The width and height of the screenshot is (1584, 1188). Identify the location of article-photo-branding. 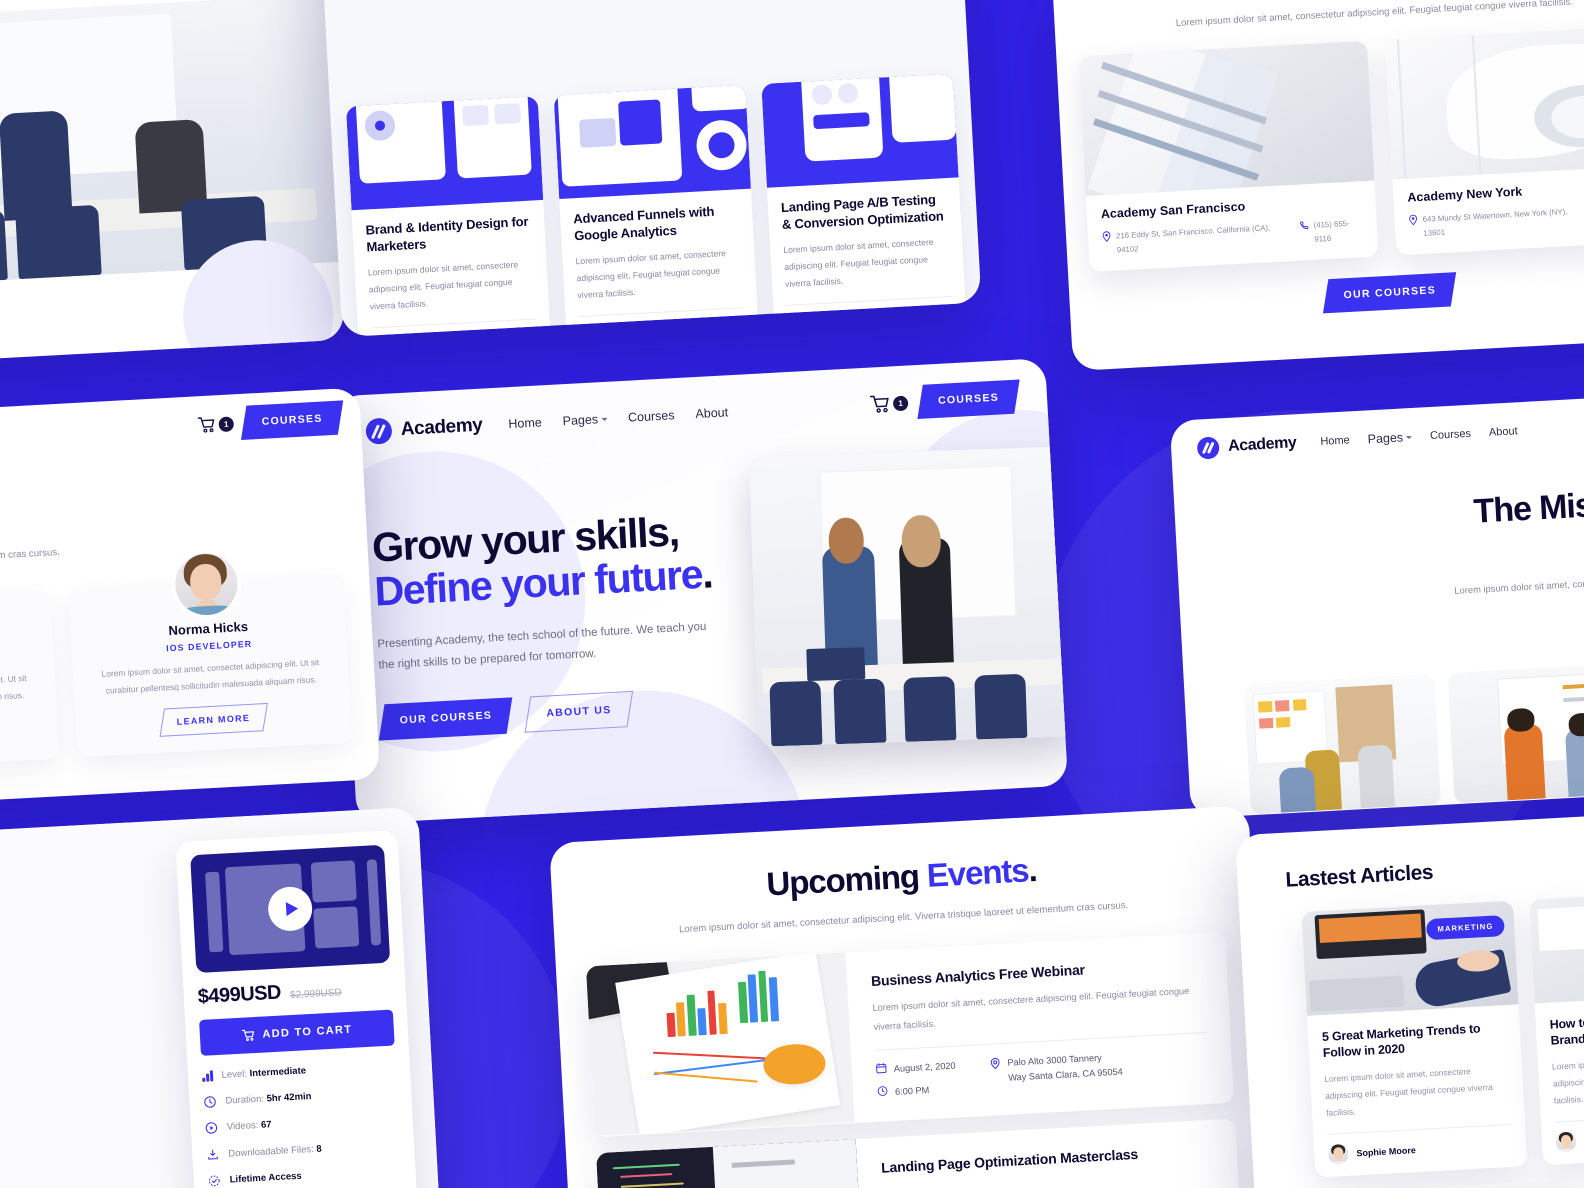
(1556, 946).